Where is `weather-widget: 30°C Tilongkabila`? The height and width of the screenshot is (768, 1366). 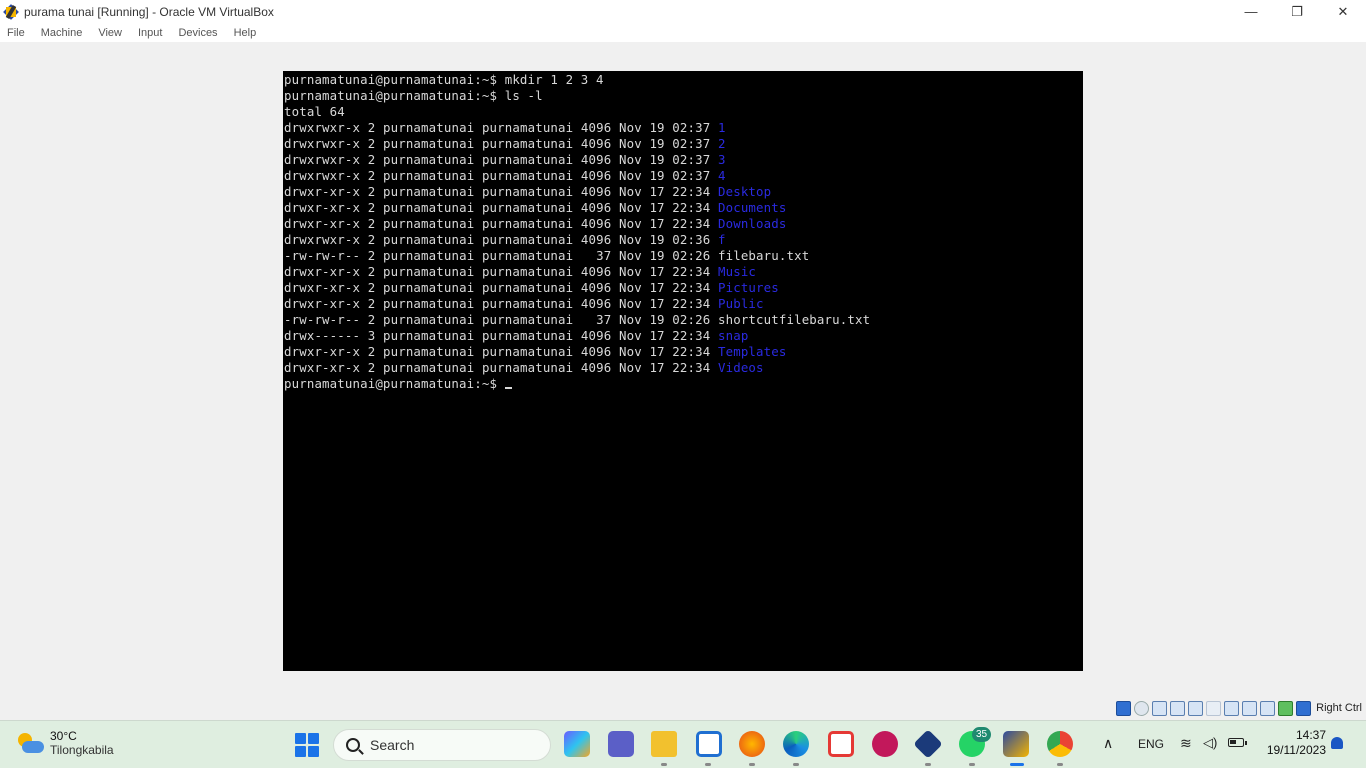 weather-widget: 30°C Tilongkabila is located at coordinates (66, 743).